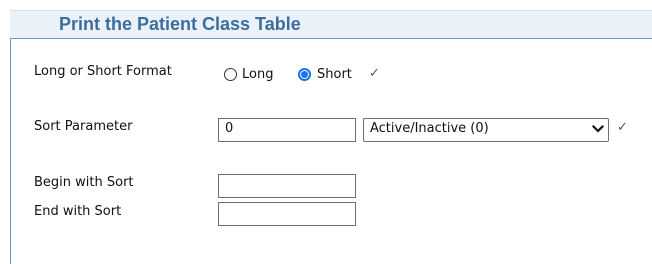  I want to click on format-label: Long or Short Format, so click(103, 71).